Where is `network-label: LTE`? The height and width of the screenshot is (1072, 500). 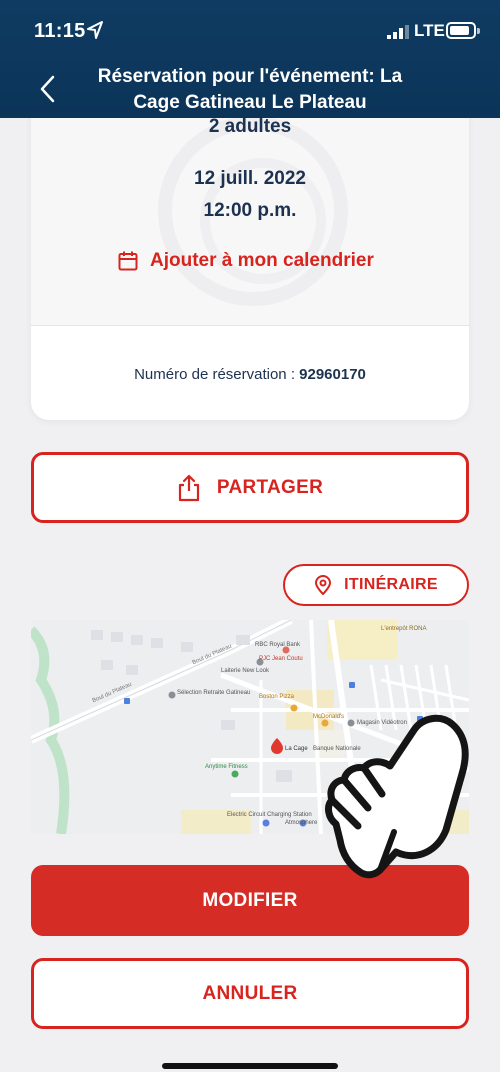
network-label: LTE is located at coordinates (429, 30).